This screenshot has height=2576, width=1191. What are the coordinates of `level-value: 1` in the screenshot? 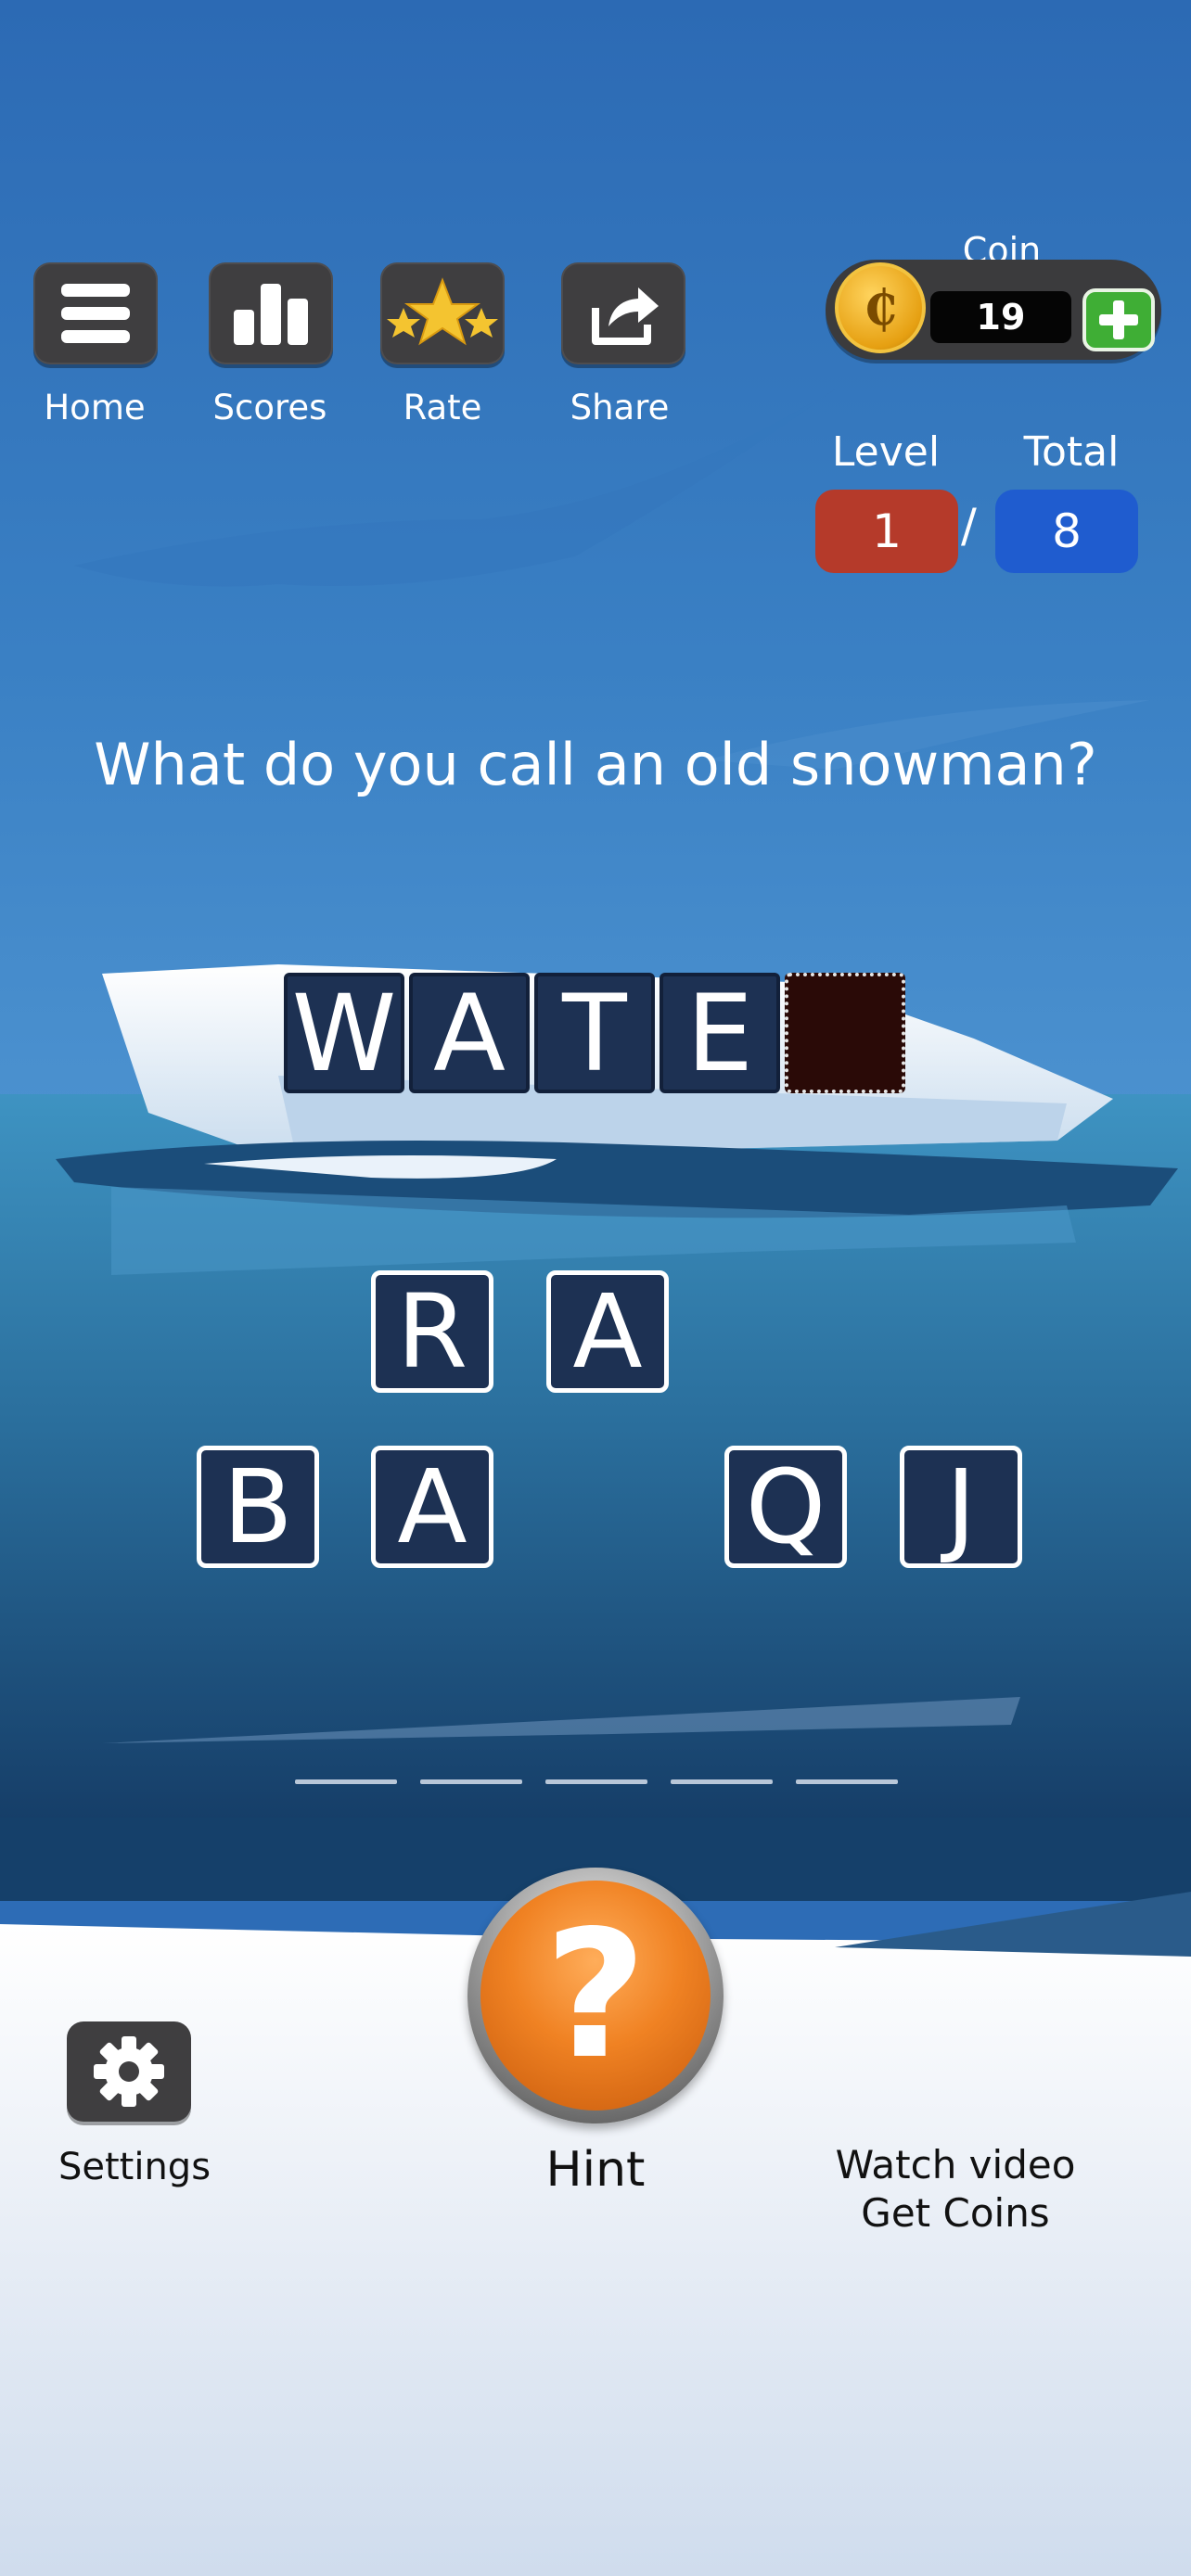 It's located at (886, 531).